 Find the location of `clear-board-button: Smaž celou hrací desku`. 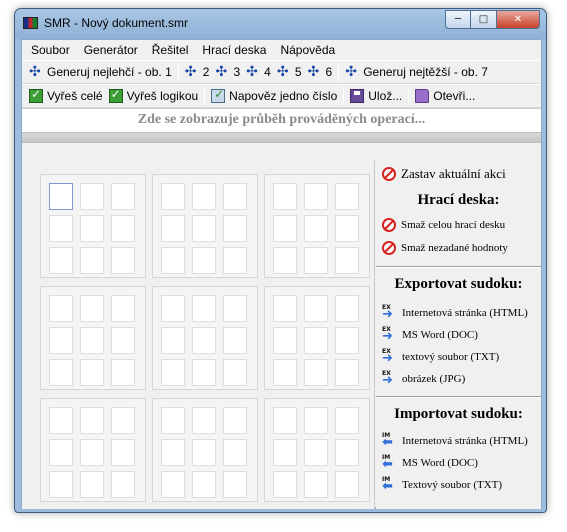

clear-board-button: Smaž celou hrací desku is located at coordinates (443, 225).